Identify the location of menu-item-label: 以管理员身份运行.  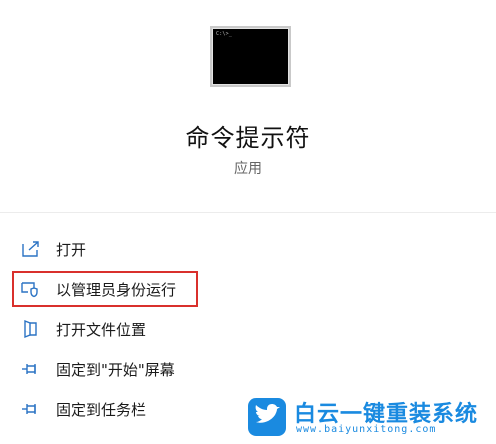
(116, 289).